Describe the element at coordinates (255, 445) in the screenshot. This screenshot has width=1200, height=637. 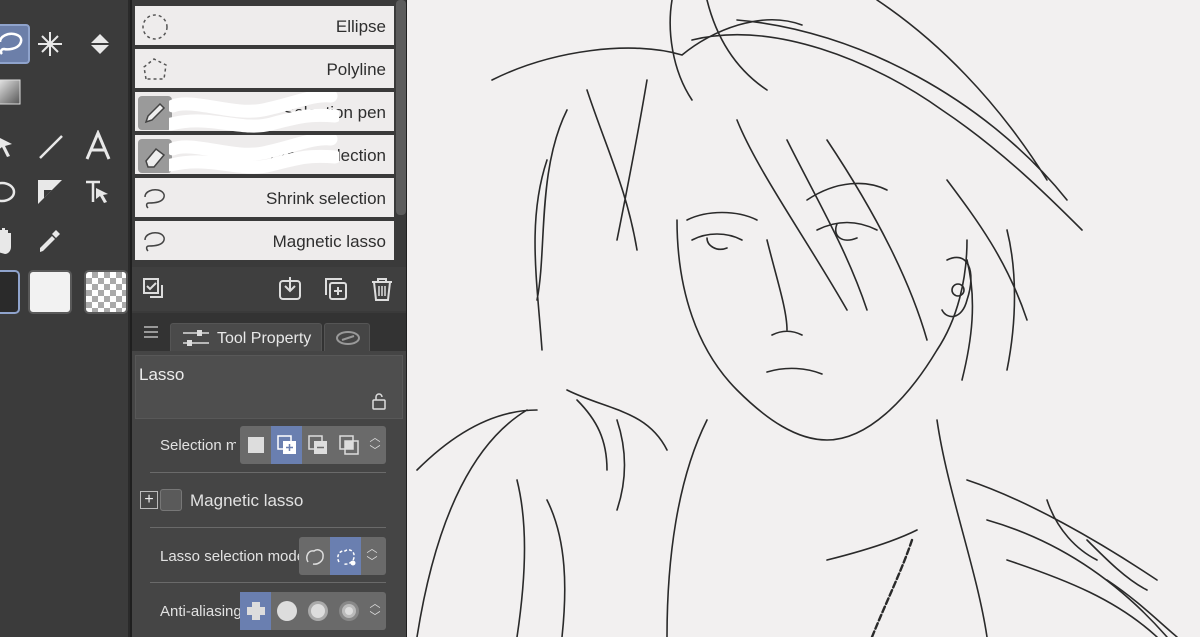
I see `new-selection-icon` at that location.